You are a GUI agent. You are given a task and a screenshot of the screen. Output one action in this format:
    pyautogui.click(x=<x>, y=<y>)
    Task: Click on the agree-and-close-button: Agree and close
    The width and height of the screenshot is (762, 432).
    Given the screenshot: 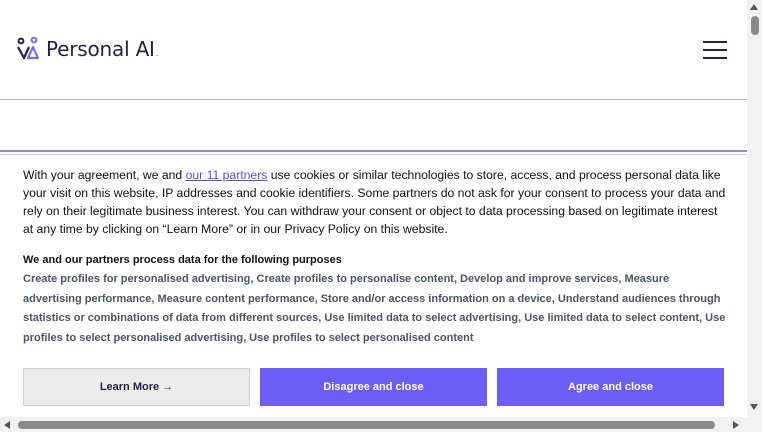 What is the action you would take?
    pyautogui.click(x=610, y=387)
    